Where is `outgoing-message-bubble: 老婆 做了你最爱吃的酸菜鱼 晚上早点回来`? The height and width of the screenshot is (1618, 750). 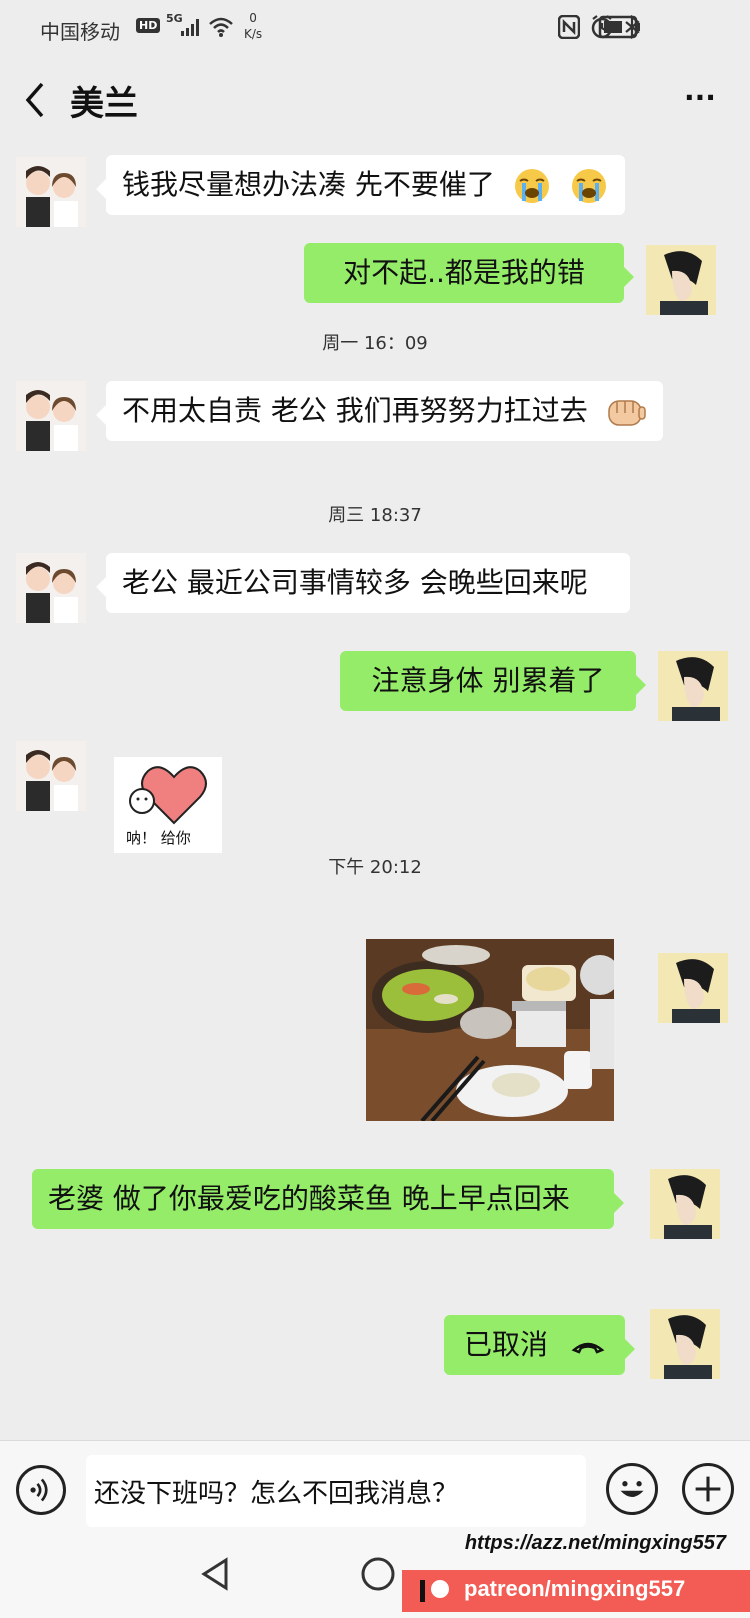
outgoing-message-bubble: 老婆 做了你最爱吃的酸菜鱼 晚上早点回来 is located at coordinates (328, 1199).